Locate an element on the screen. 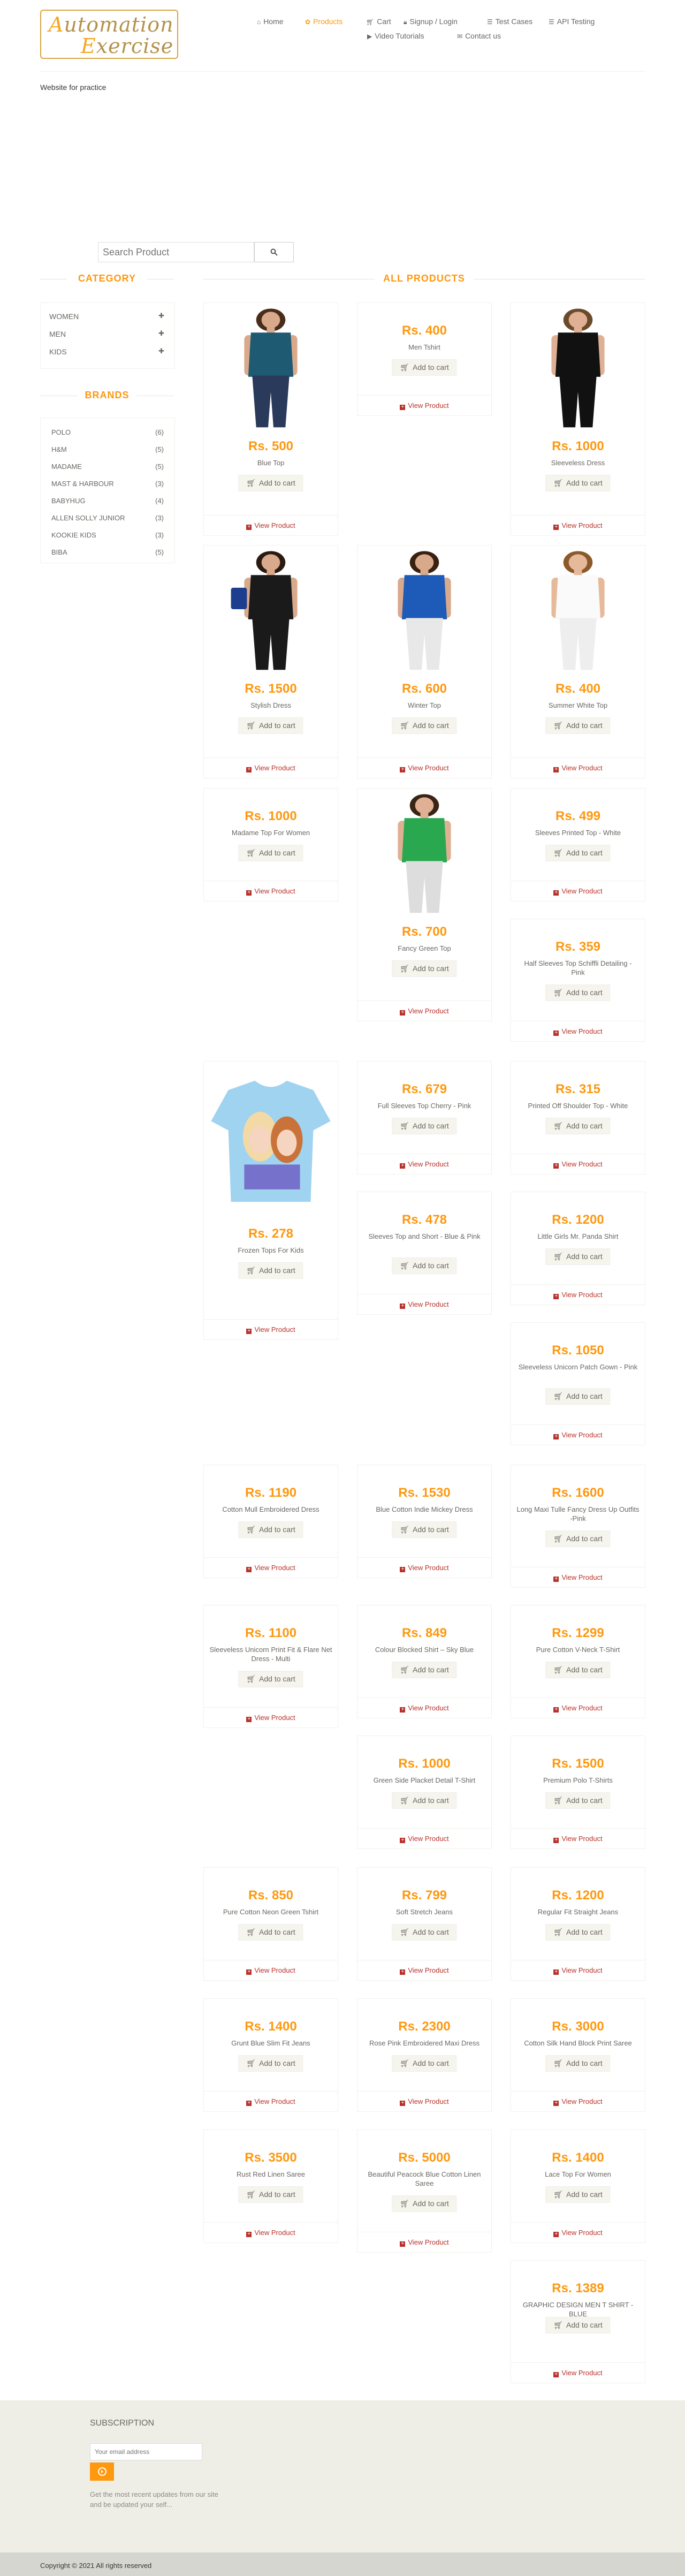  brand-kookie-kids: KOOKIE KIDS (3) is located at coordinates (107, 535).